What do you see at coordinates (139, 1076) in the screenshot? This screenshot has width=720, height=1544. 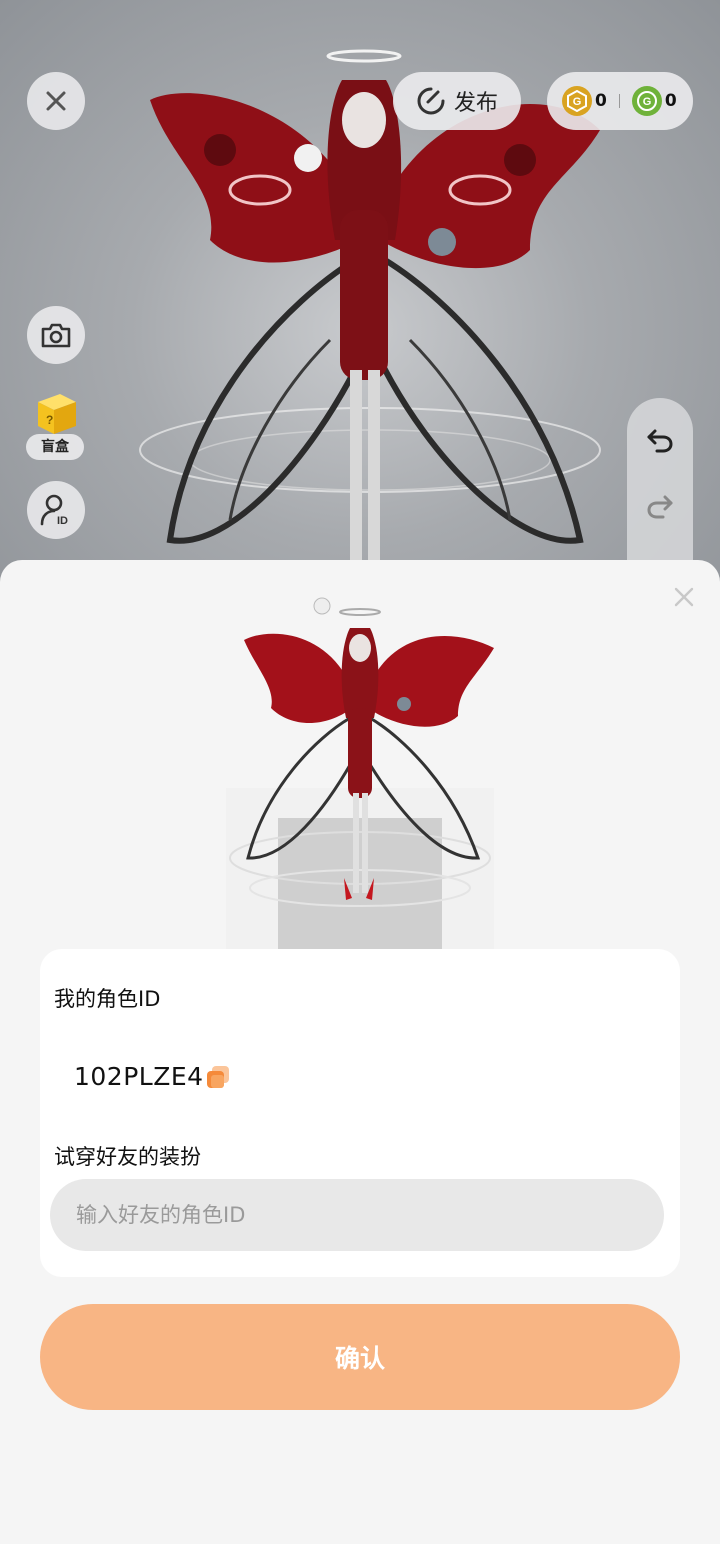 I see `role-id-value: 102PLZE4` at bounding box center [139, 1076].